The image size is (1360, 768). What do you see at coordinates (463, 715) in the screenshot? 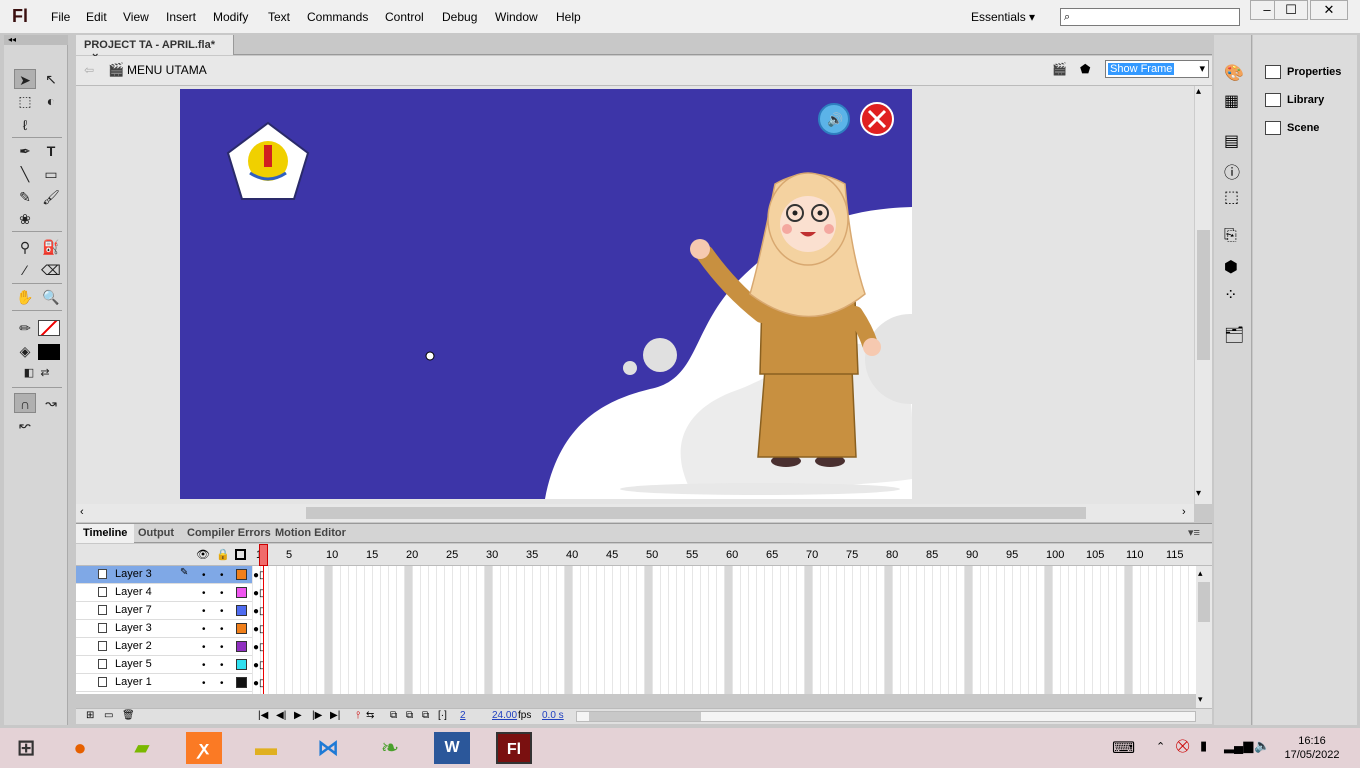
I see `current-frame: 2` at bounding box center [463, 715].